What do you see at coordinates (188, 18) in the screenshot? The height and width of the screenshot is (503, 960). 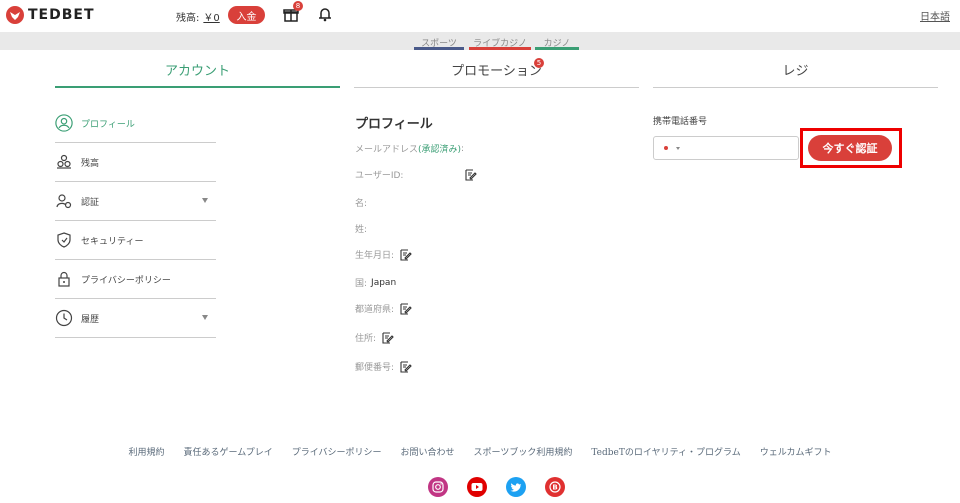 I see `balance-label: 残高:` at bounding box center [188, 18].